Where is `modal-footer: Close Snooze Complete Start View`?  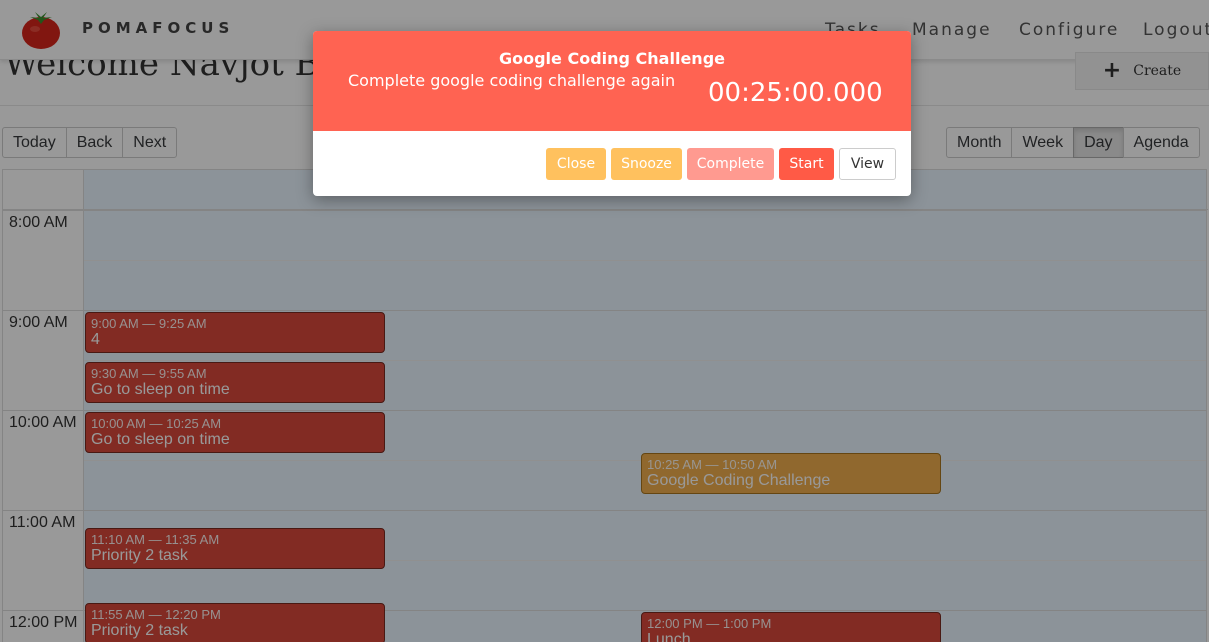 modal-footer: Close Snooze Complete Start View is located at coordinates (612, 163).